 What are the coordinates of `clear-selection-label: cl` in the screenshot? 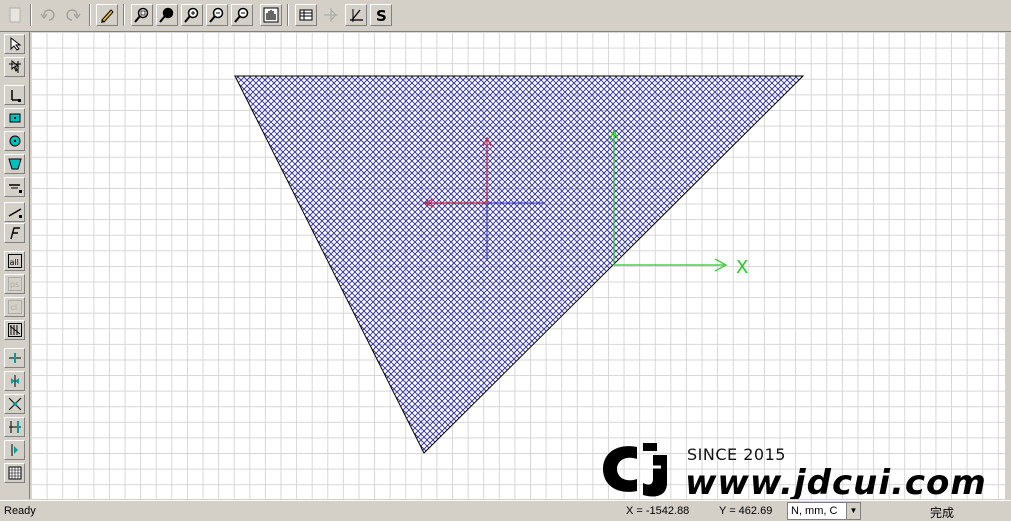 It's located at (13, 307).